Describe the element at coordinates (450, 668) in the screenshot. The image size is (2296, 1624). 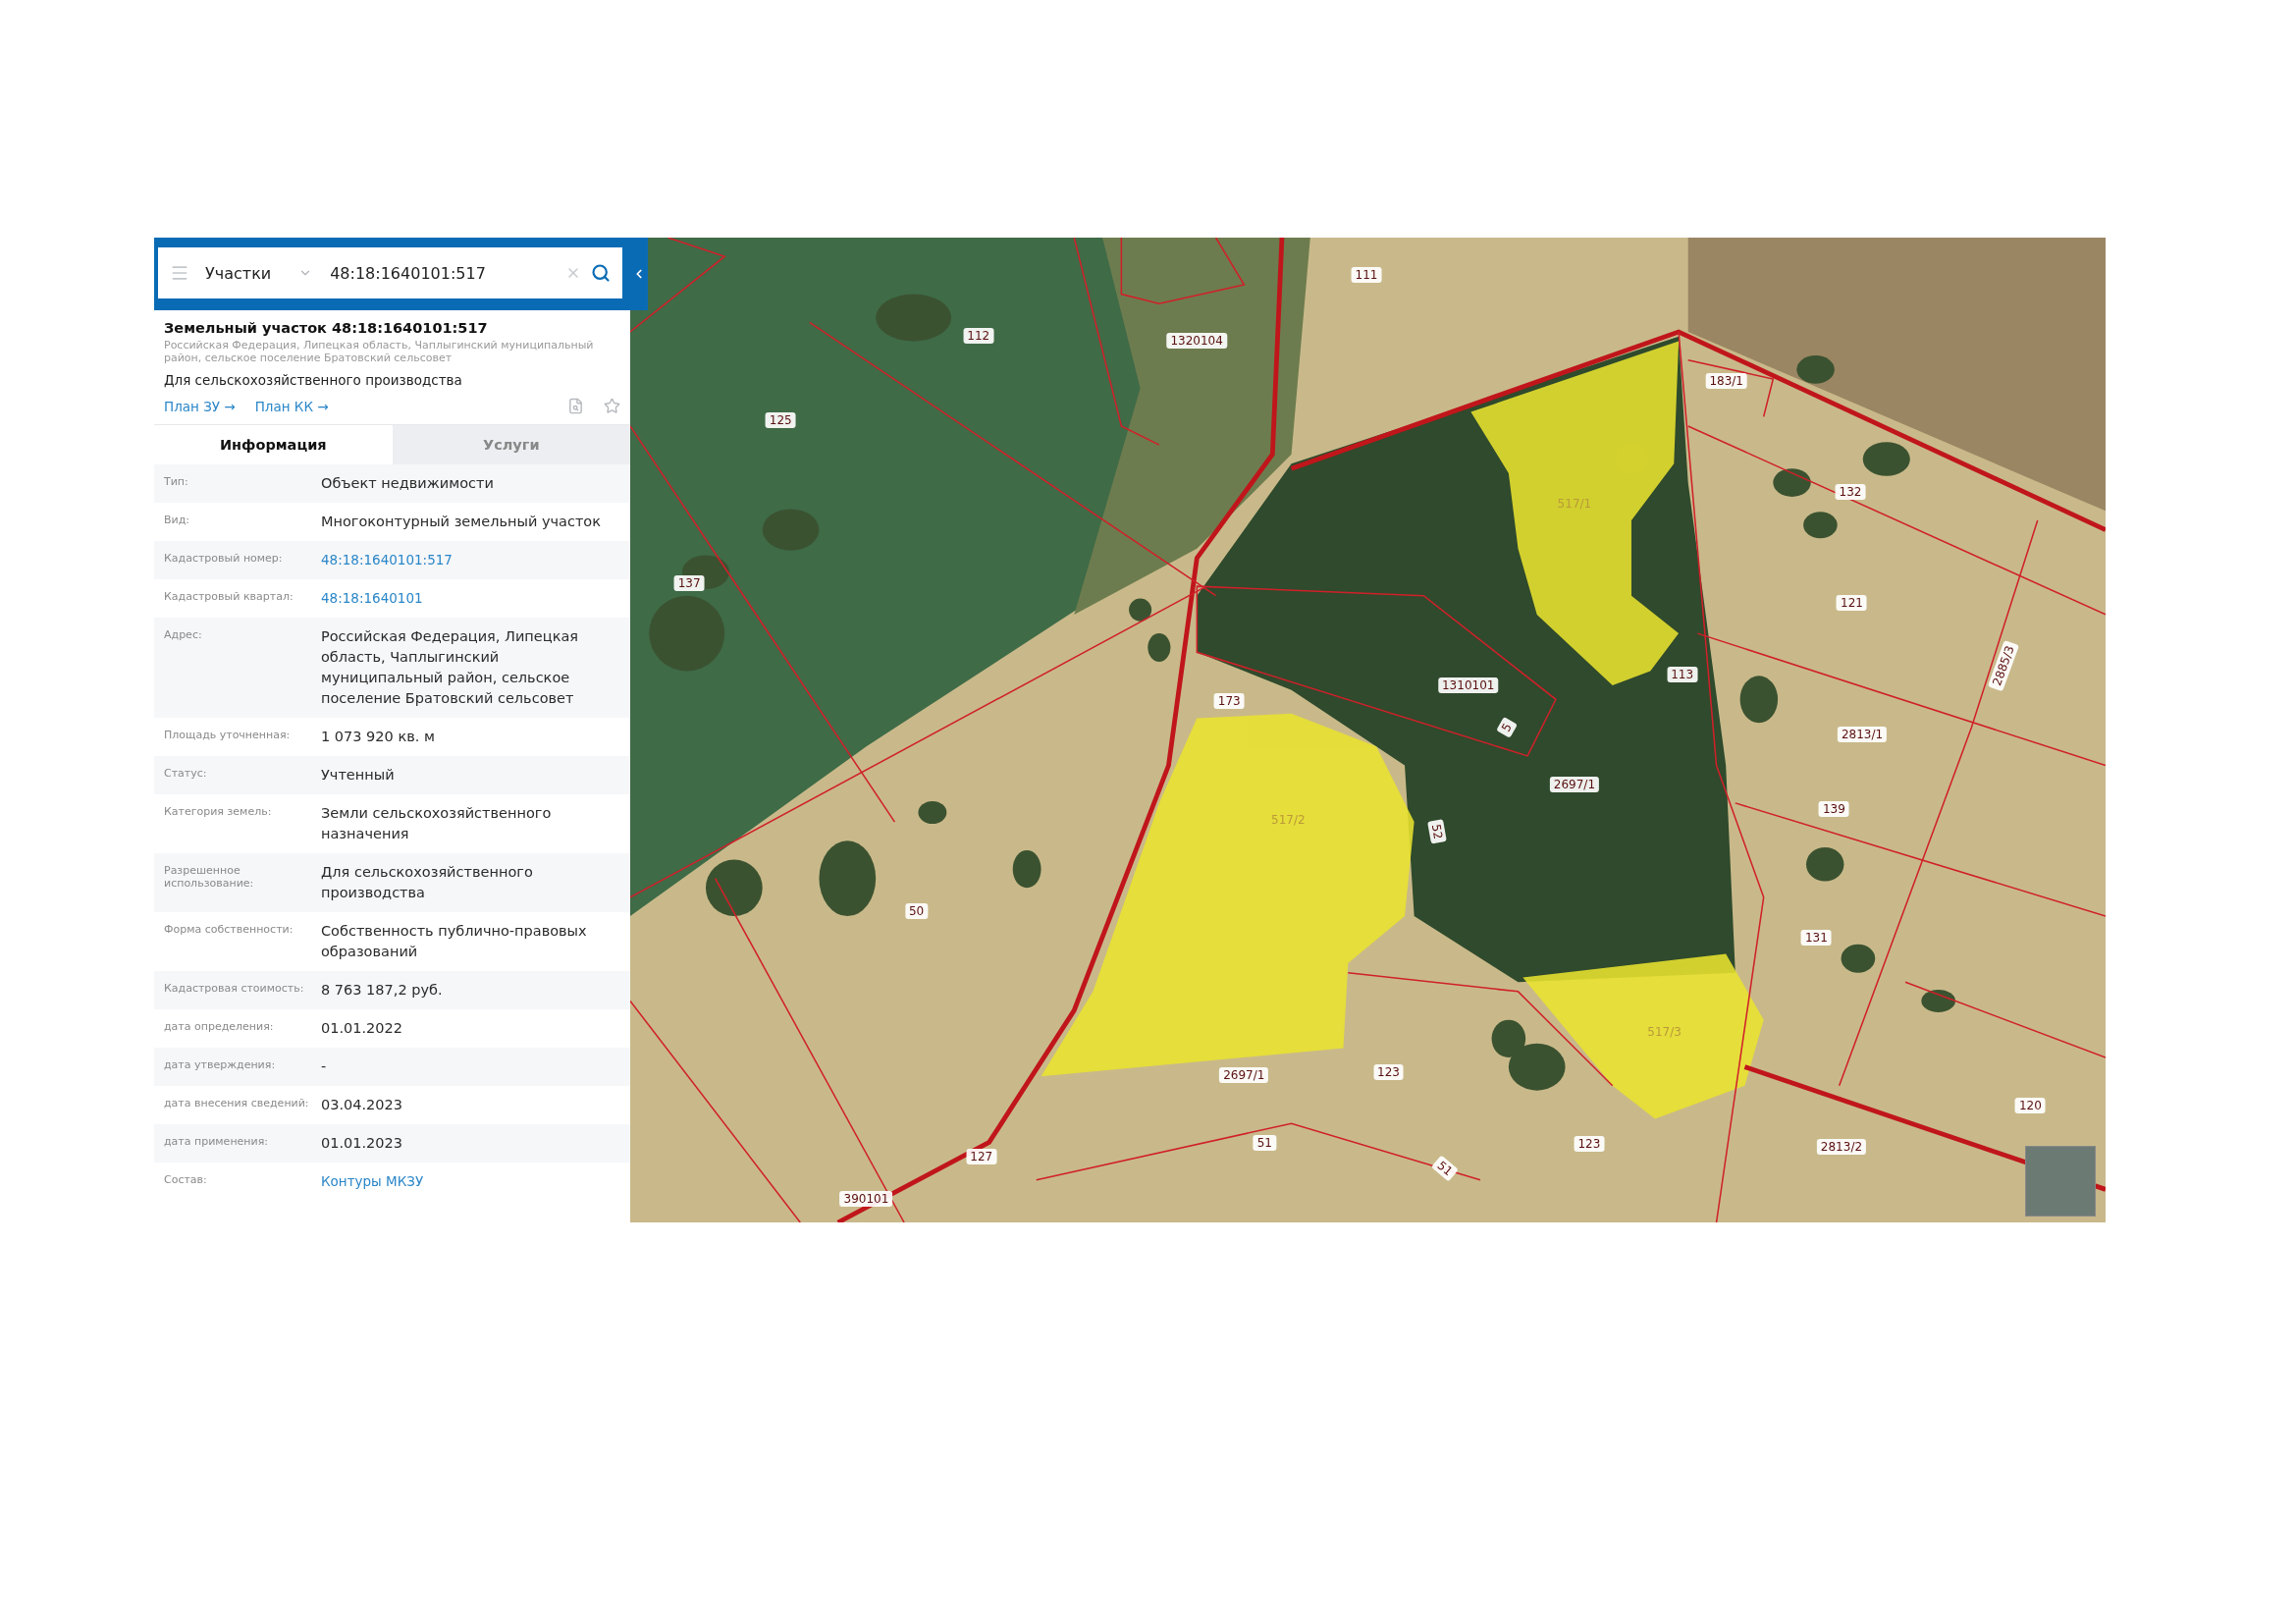
I see `property-value: Российская Федерация, Липецкая область, Чаплыгинский муниципальный район, сельское поселение Братовский сельсовет` at that location.